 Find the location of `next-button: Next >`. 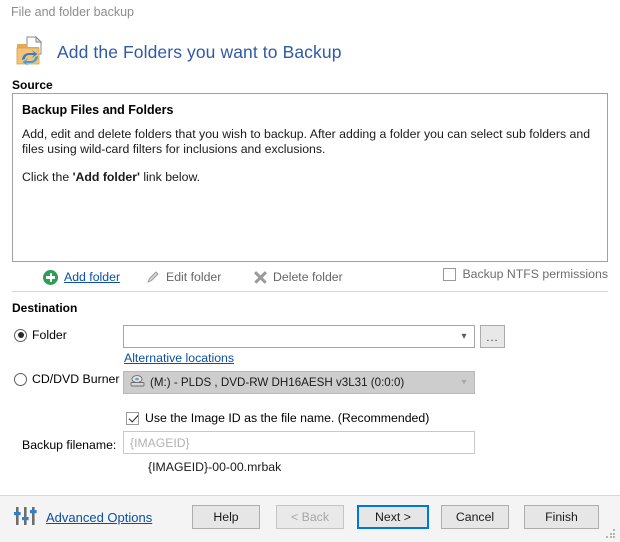

next-button: Next > is located at coordinates (393, 517).